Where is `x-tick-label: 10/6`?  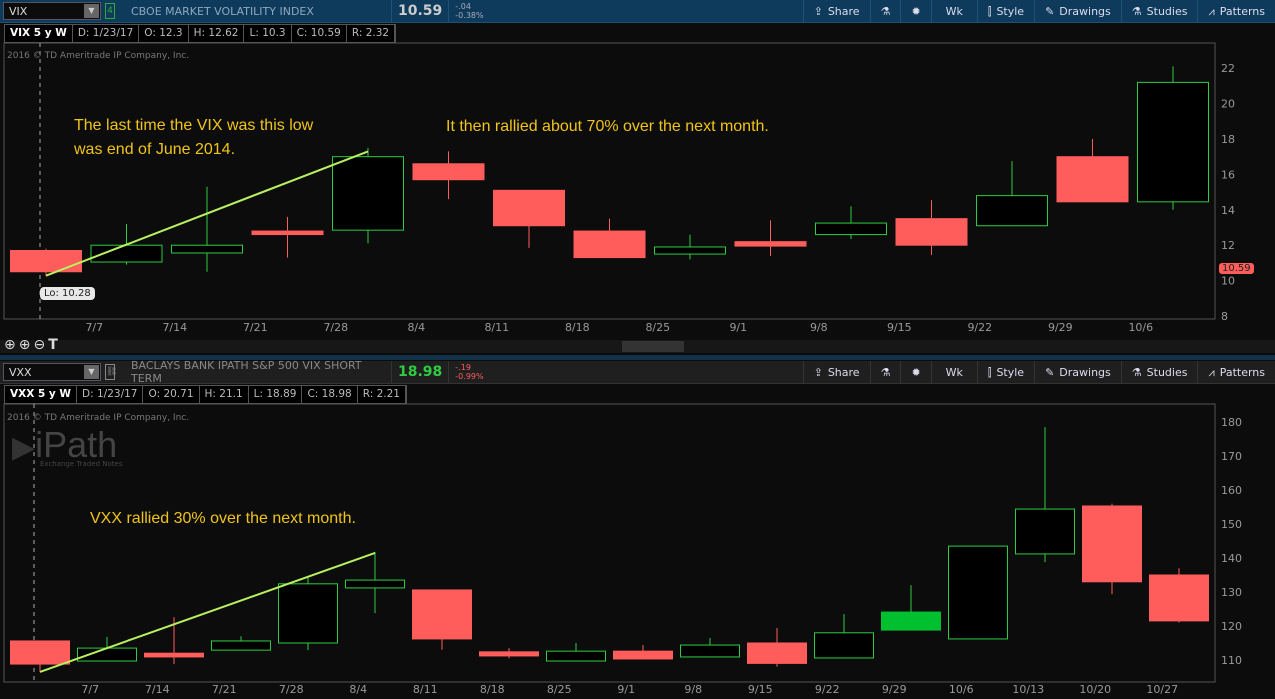 x-tick-label: 10/6 is located at coordinates (961, 689).